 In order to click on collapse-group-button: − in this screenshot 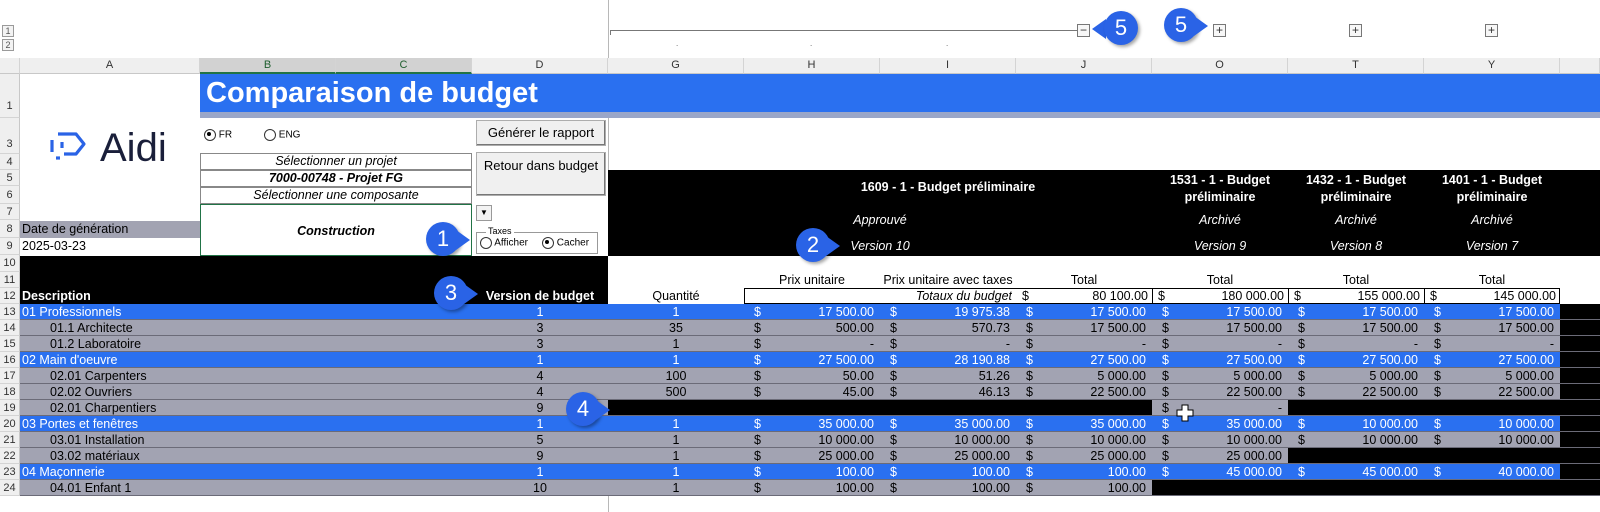, I will do `click(1083, 30)`.